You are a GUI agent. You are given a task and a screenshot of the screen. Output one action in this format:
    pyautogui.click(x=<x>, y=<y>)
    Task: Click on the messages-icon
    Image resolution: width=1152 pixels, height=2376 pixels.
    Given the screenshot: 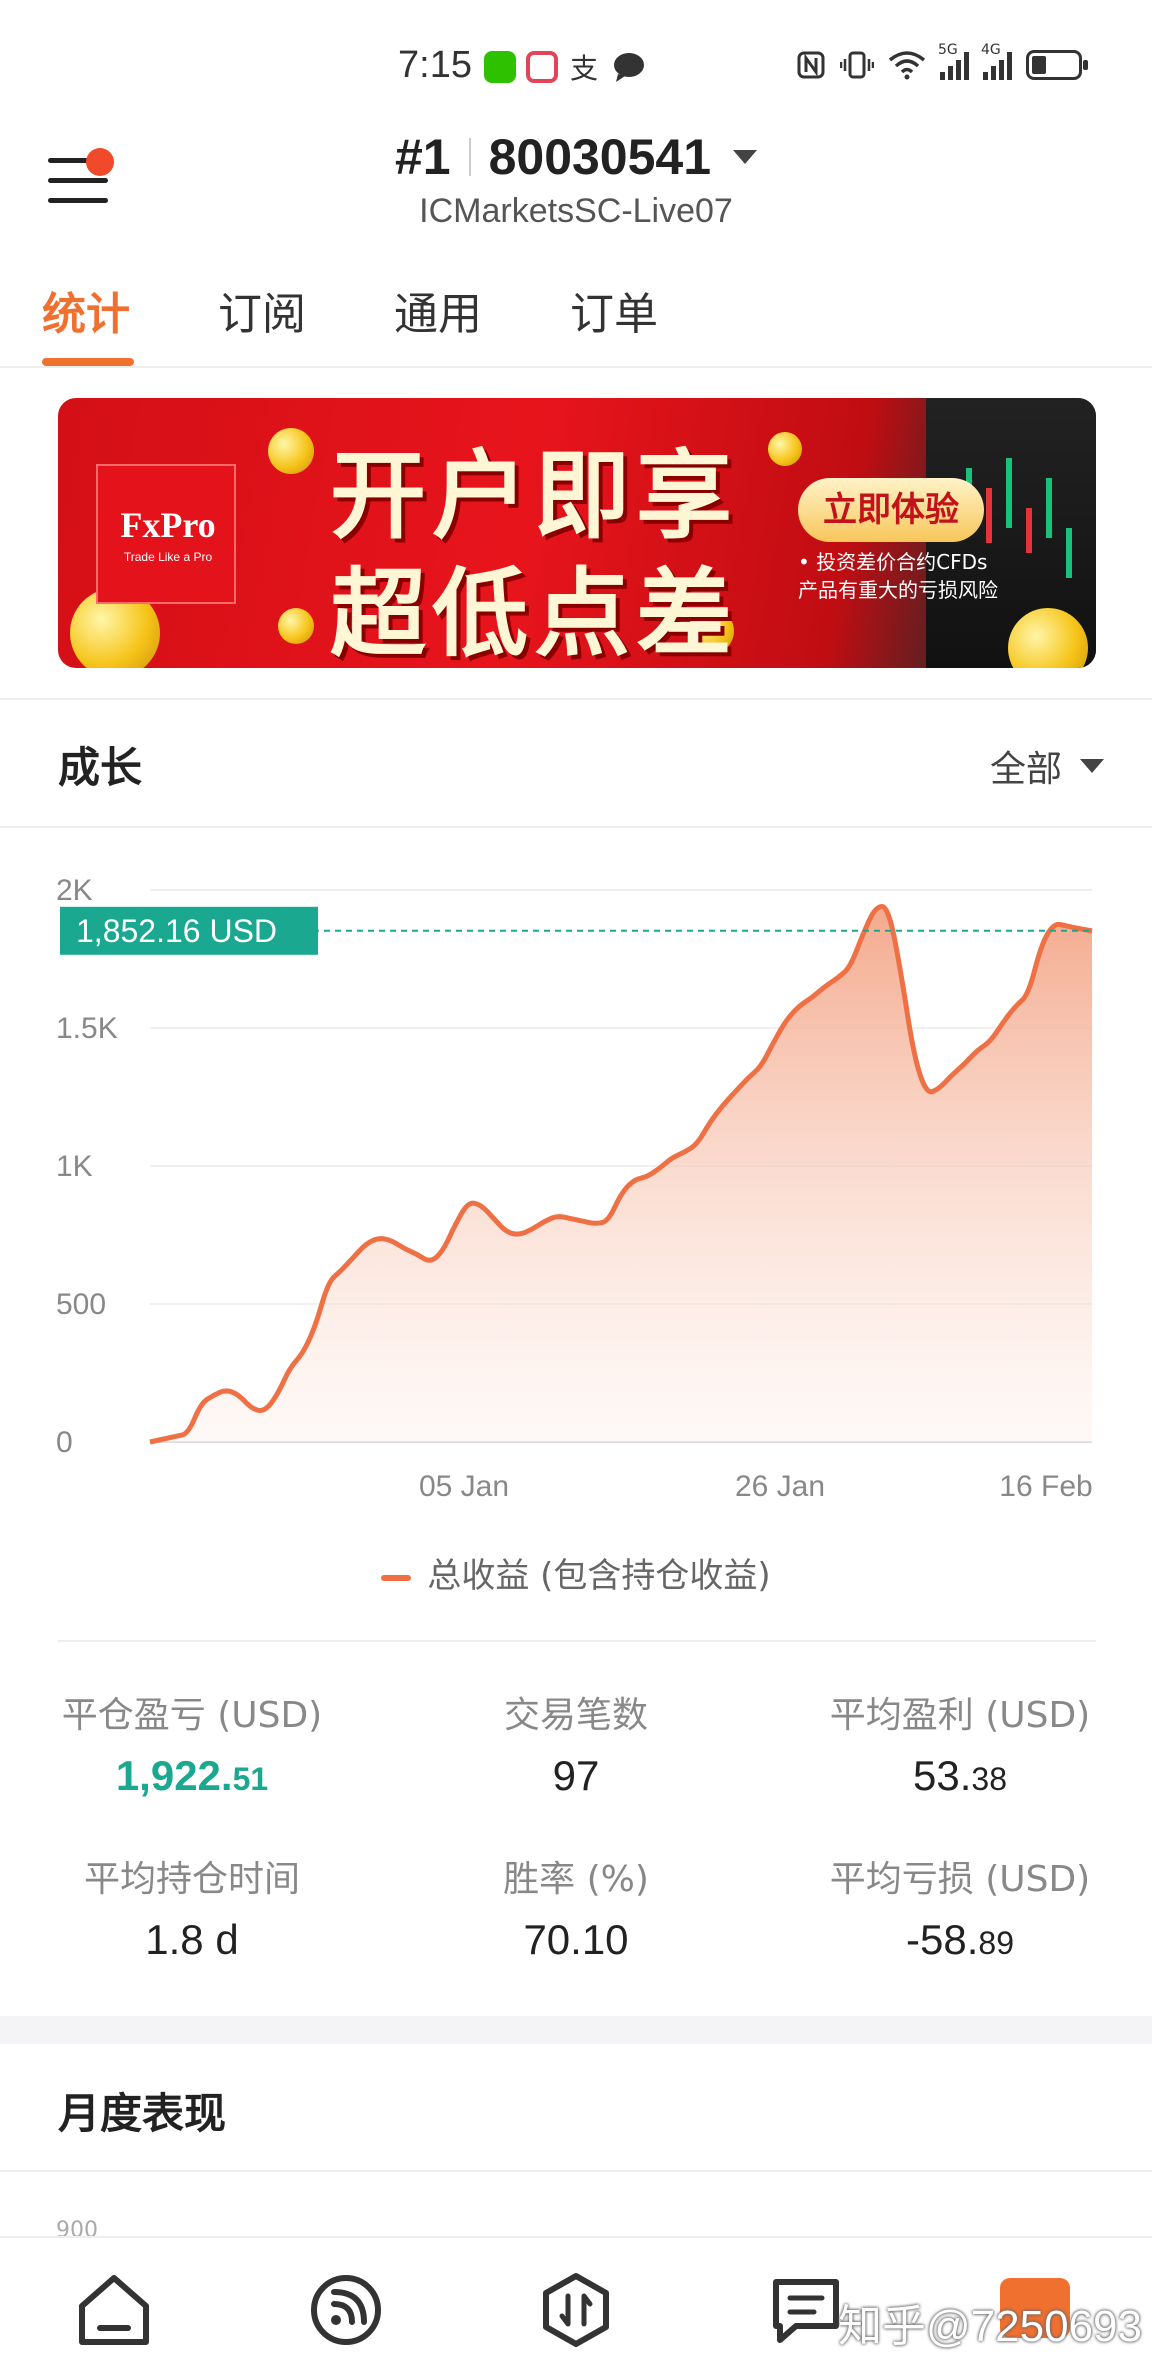 What is the action you would take?
    pyautogui.click(x=806, y=2310)
    